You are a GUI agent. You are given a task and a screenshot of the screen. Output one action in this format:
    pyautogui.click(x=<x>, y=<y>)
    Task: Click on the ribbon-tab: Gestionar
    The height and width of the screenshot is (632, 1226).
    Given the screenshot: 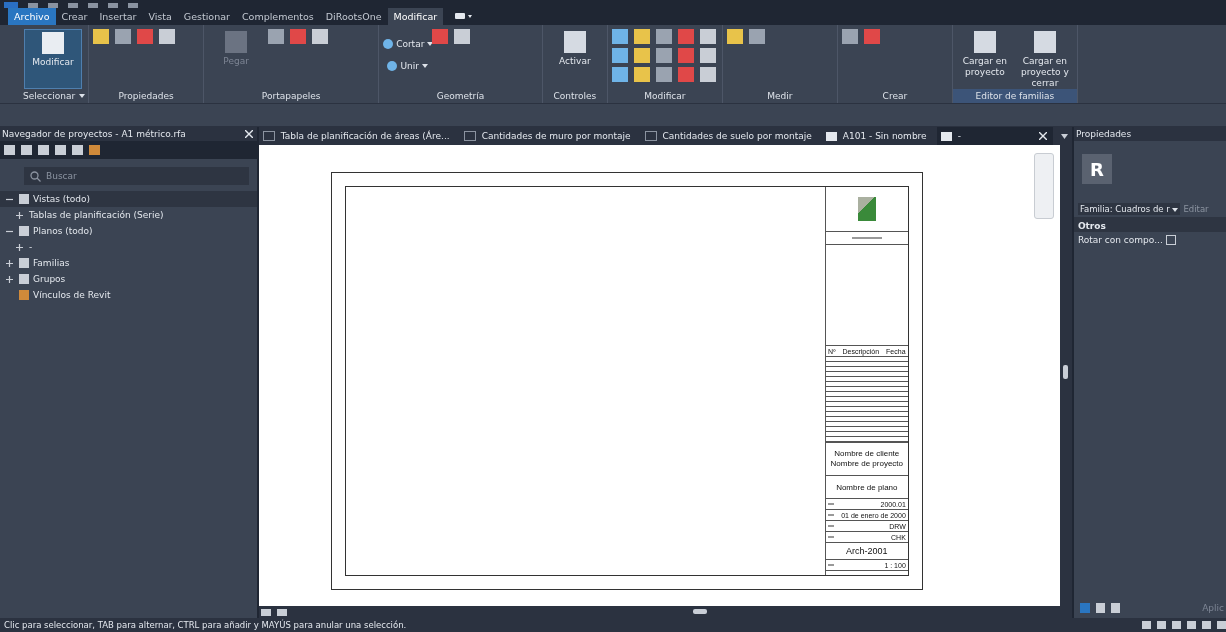 What is the action you would take?
    pyautogui.click(x=206, y=16)
    